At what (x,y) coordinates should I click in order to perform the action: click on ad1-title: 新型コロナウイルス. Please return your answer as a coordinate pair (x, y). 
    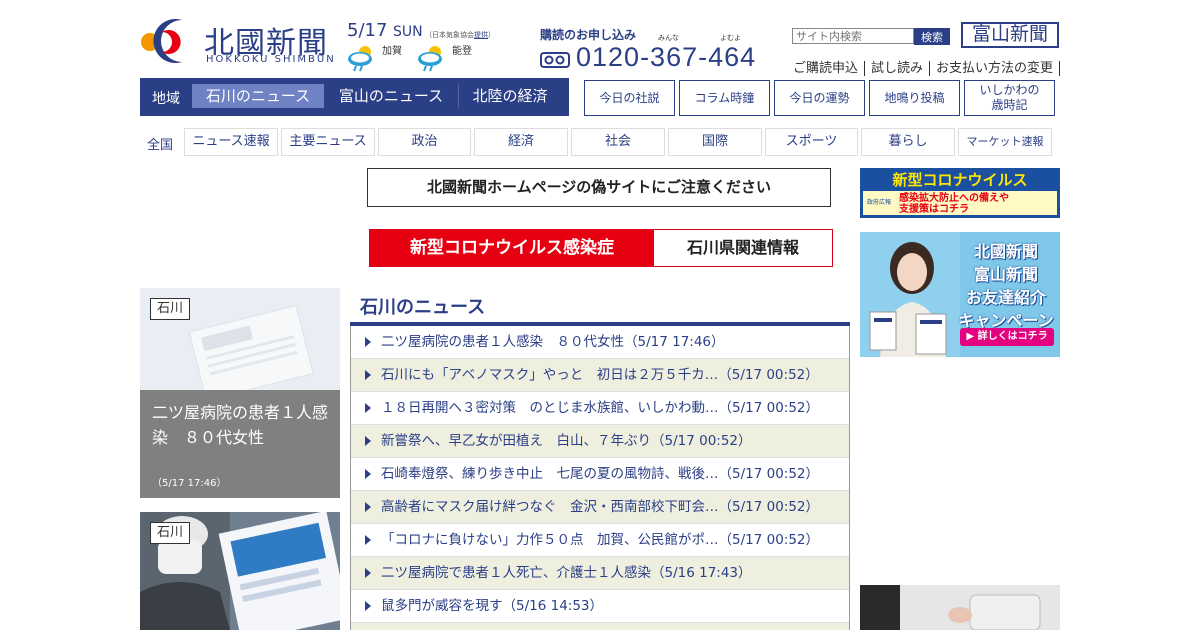
    Looking at the image, I should click on (960, 180).